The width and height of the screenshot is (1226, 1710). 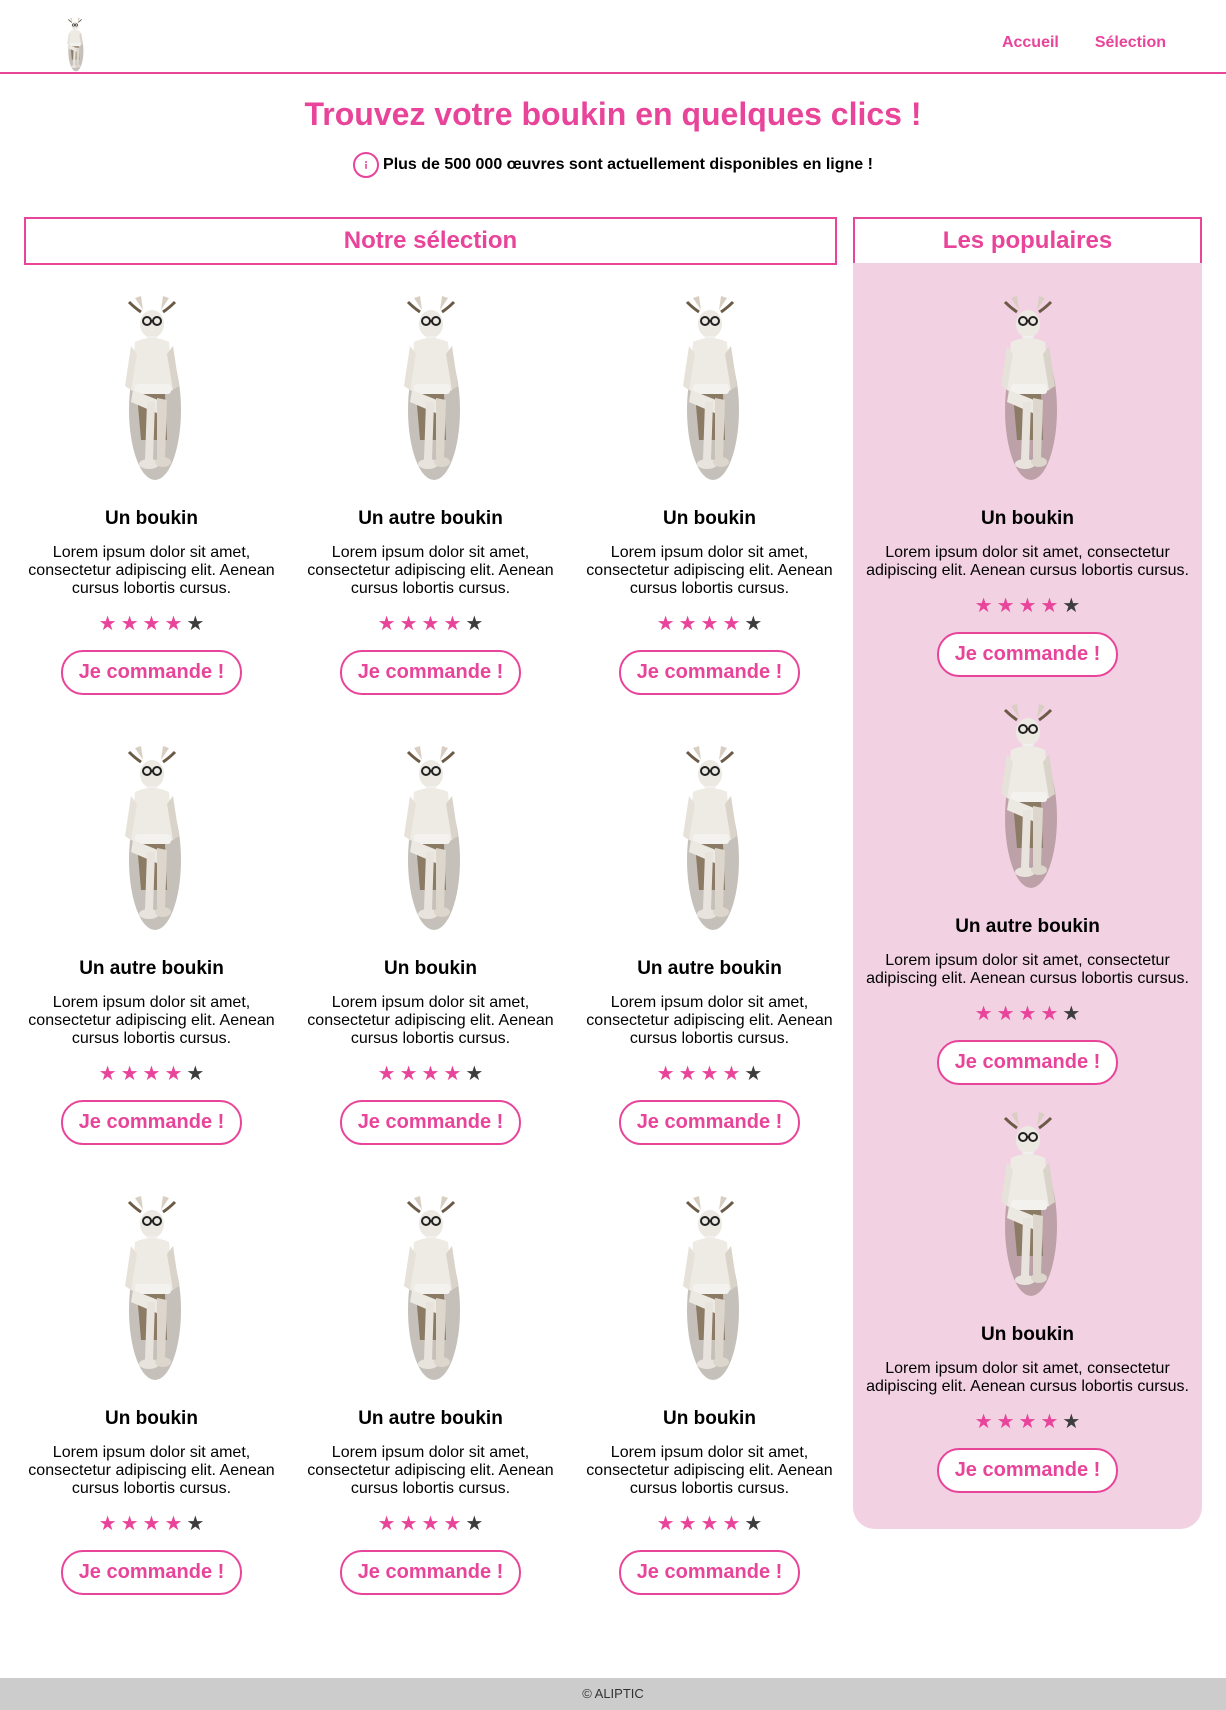 What do you see at coordinates (1027, 241) in the screenshot?
I see `popular-heading: Les populaires` at bounding box center [1027, 241].